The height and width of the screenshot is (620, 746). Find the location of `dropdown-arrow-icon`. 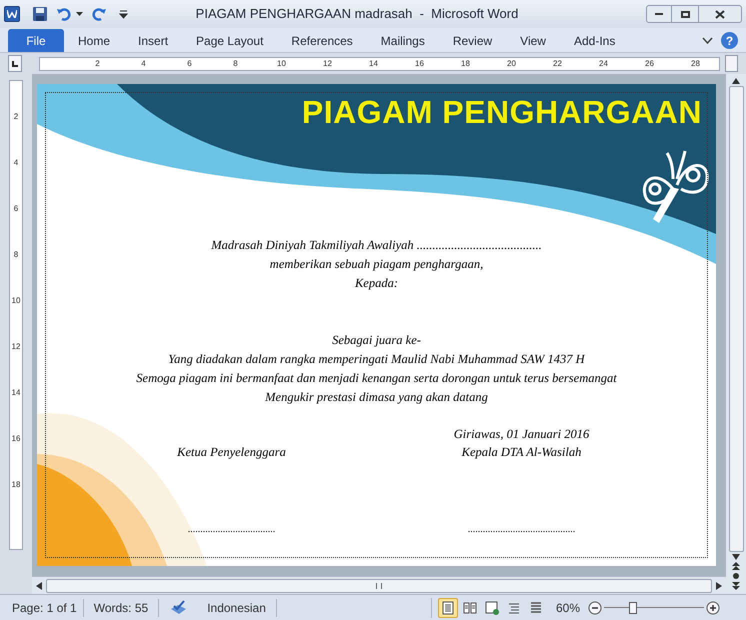

dropdown-arrow-icon is located at coordinates (79, 14).